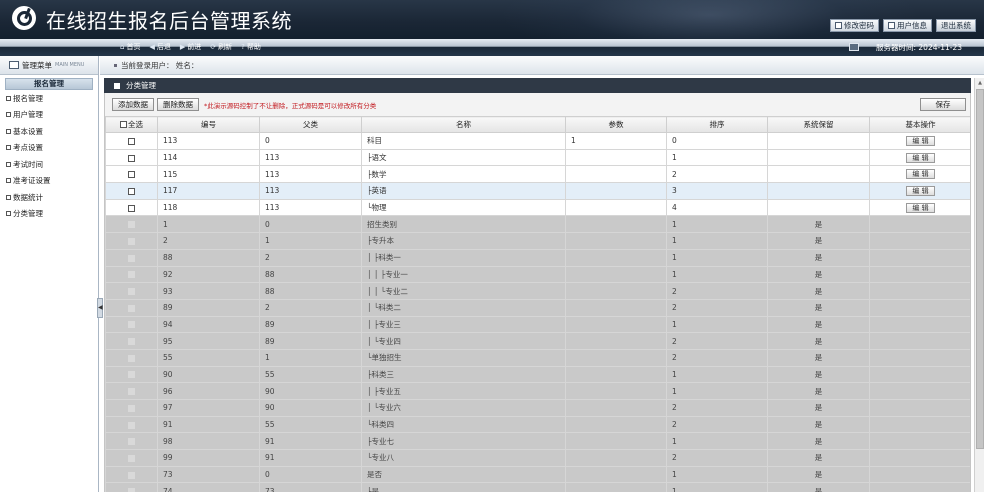 Image resolution: width=984 pixels, height=492 pixels. What do you see at coordinates (537, 357) in the screenshot?
I see `table-row: 55 1 └单独招生 2 是` at bounding box center [537, 357].